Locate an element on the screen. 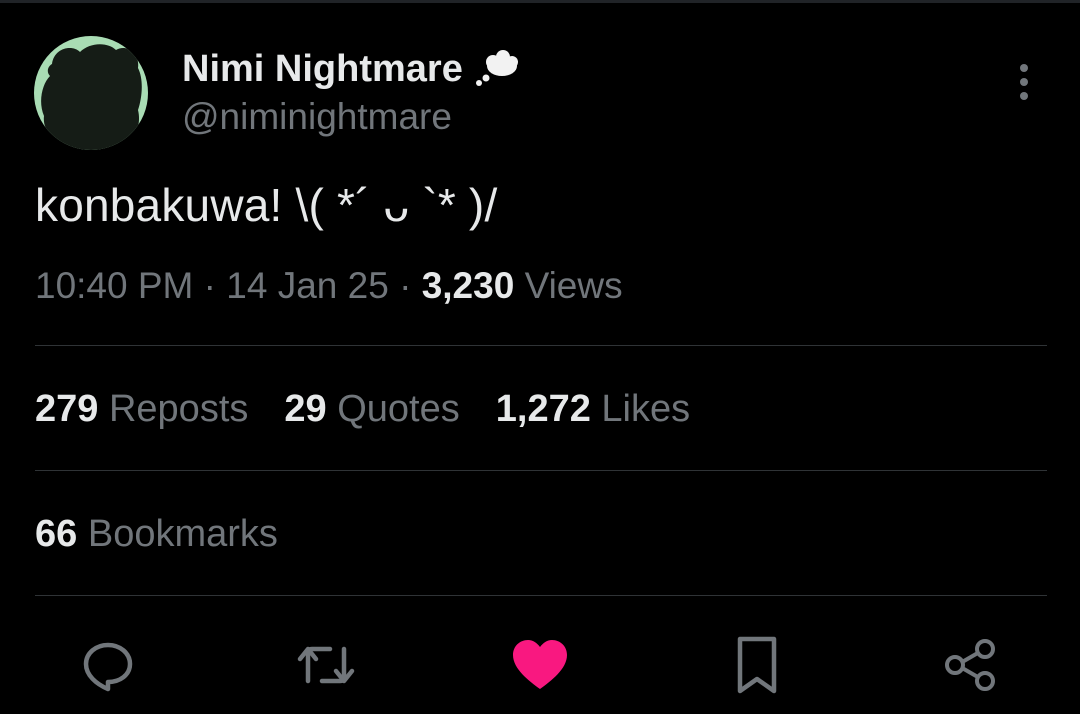 This screenshot has height=714, width=1080. likes-count: 1,272 is located at coordinates (543, 409).